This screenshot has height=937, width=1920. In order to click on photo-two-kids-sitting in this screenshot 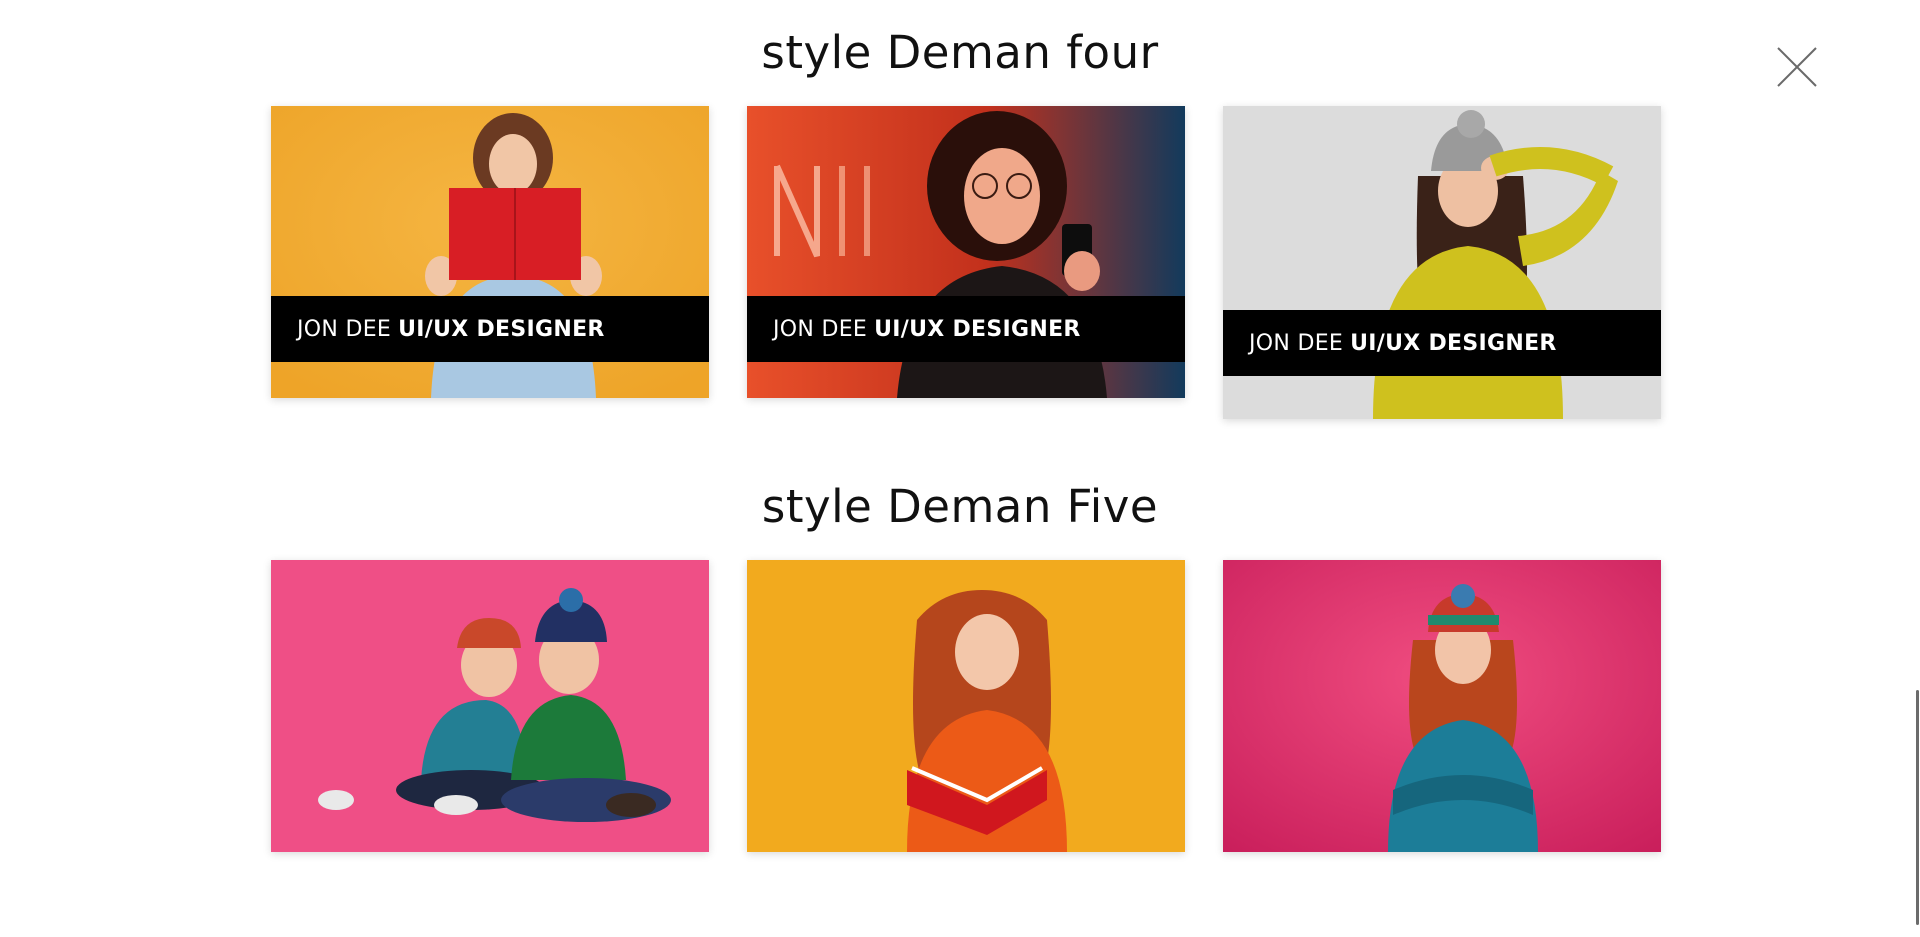, I will do `click(490, 706)`.